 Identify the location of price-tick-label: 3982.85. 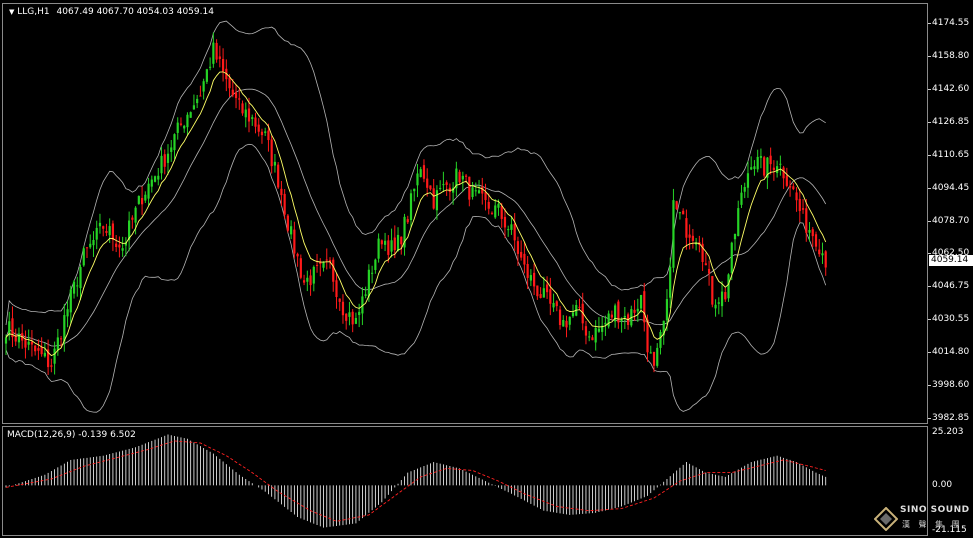
(951, 418).